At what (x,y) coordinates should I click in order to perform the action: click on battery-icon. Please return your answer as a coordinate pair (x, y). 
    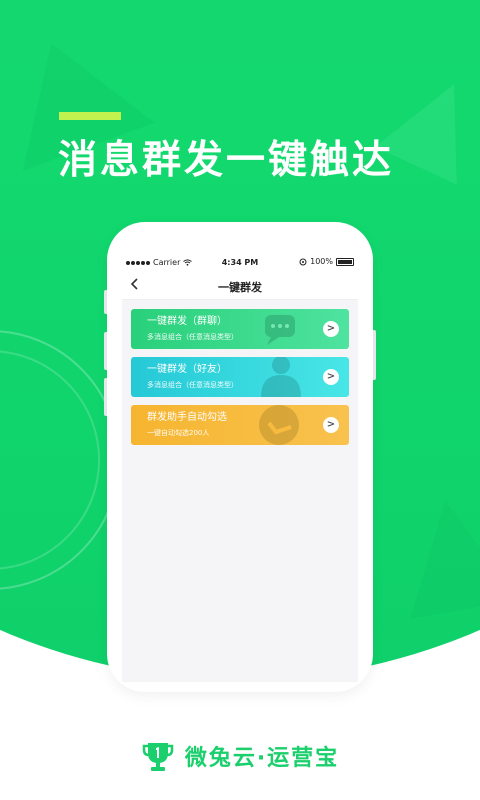
    Looking at the image, I should click on (345, 261).